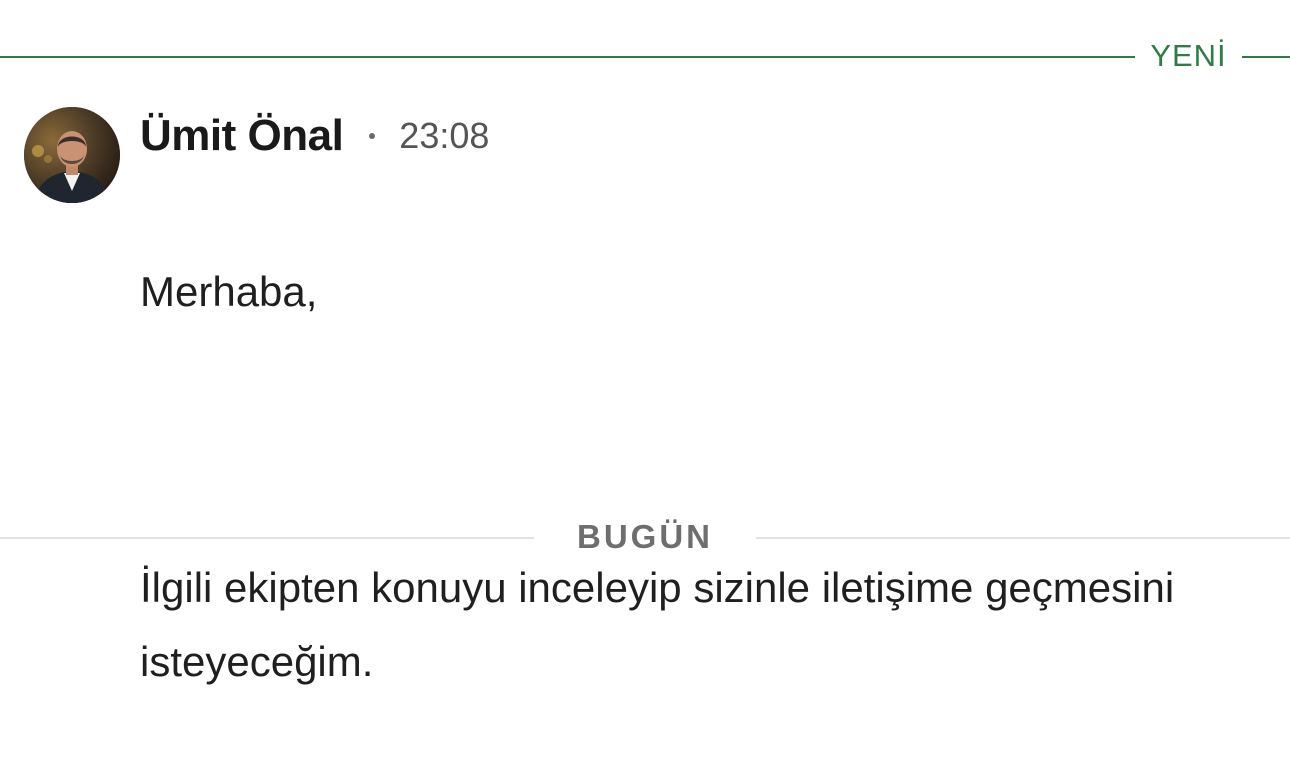 This screenshot has height=773, width=1290. I want to click on person-photo-icon, so click(72, 155).